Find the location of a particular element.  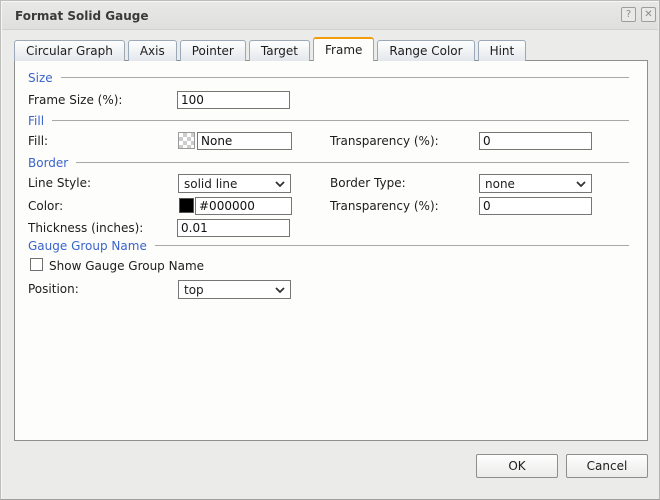

fill-transparency-label: Transparency (%): is located at coordinates (384, 141).